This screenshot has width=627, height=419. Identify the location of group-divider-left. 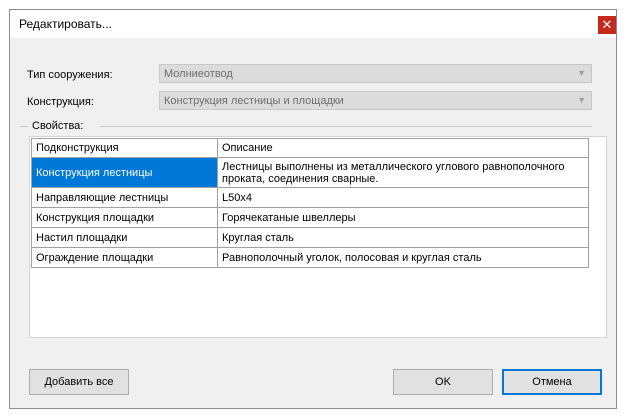
(24, 126).